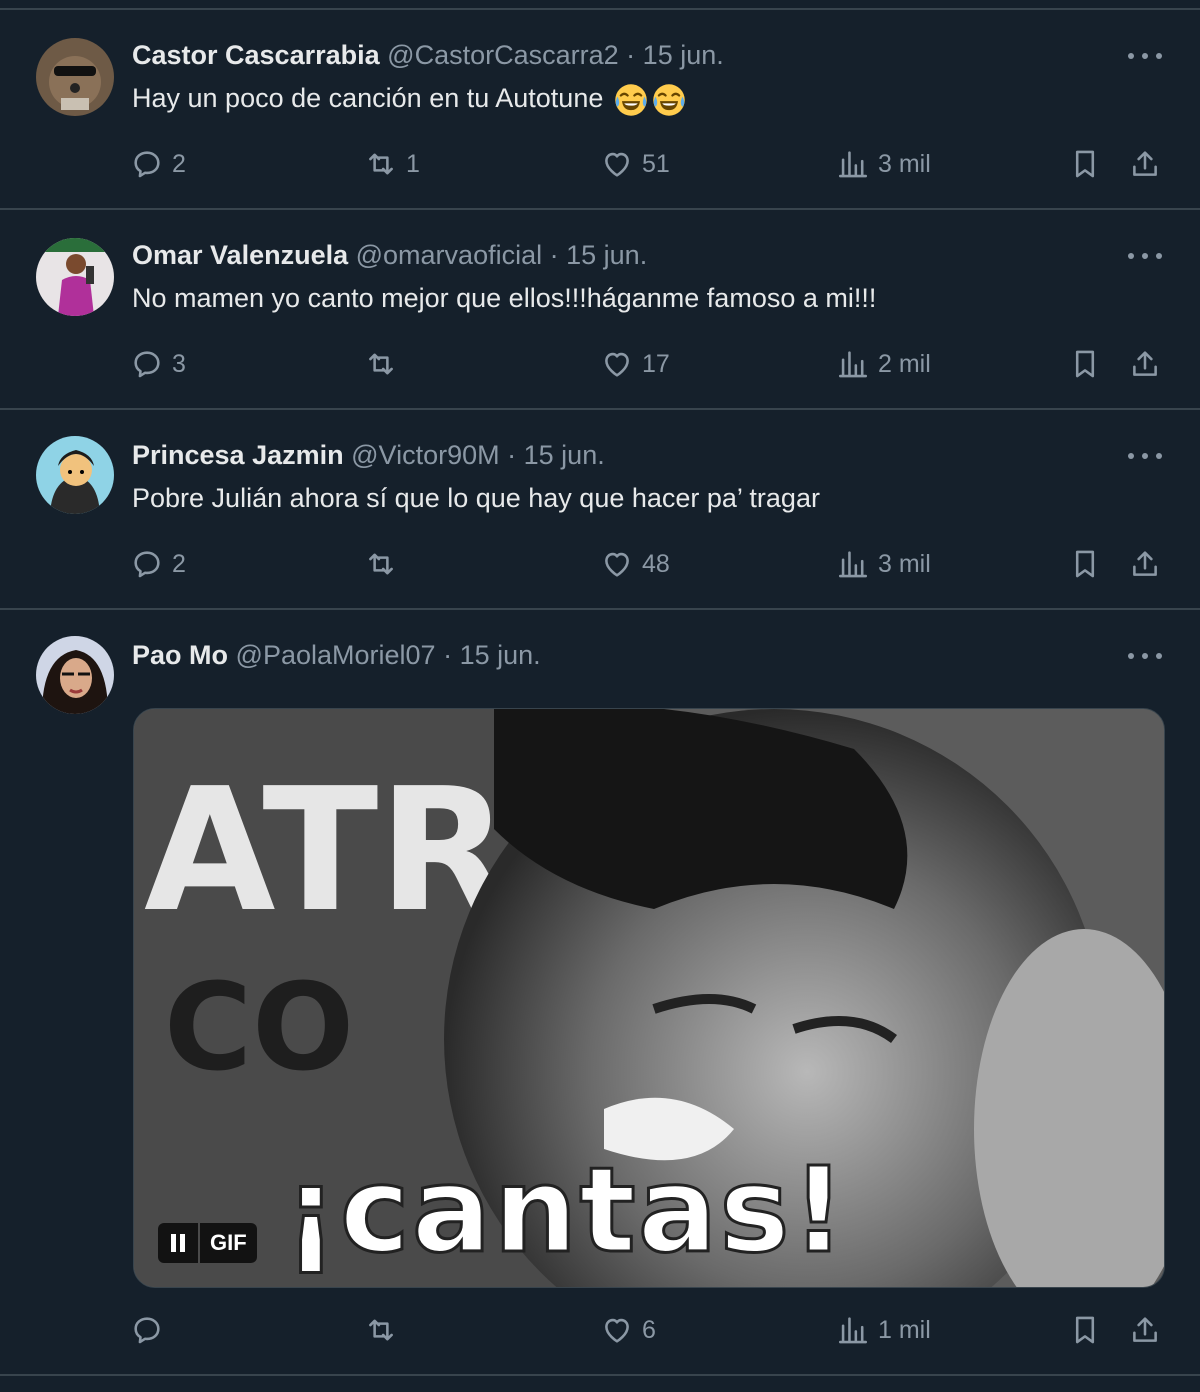 This screenshot has height=1392, width=1200. Describe the element at coordinates (179, 563) in the screenshot. I see `reply-count: 2` at that location.